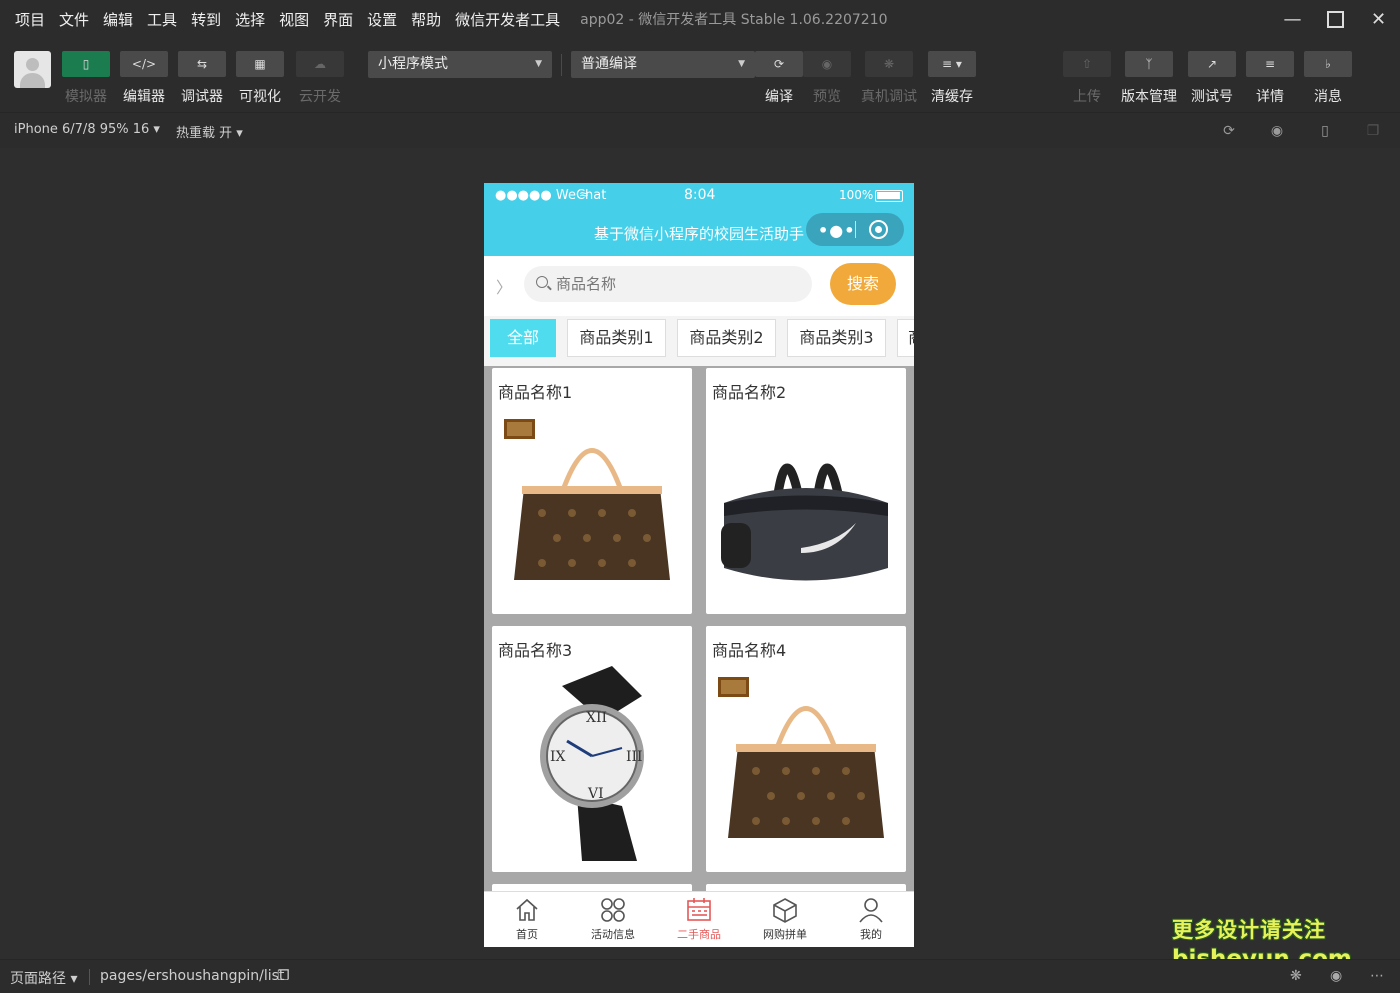 The image size is (1400, 993). What do you see at coordinates (584, 194) in the screenshot?
I see `wifi-icon: ≈` at bounding box center [584, 194].